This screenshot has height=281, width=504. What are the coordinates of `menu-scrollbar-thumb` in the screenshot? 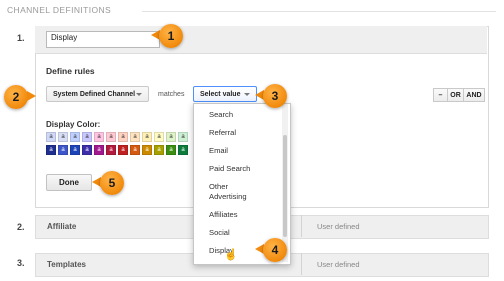 It's located at (285, 186).